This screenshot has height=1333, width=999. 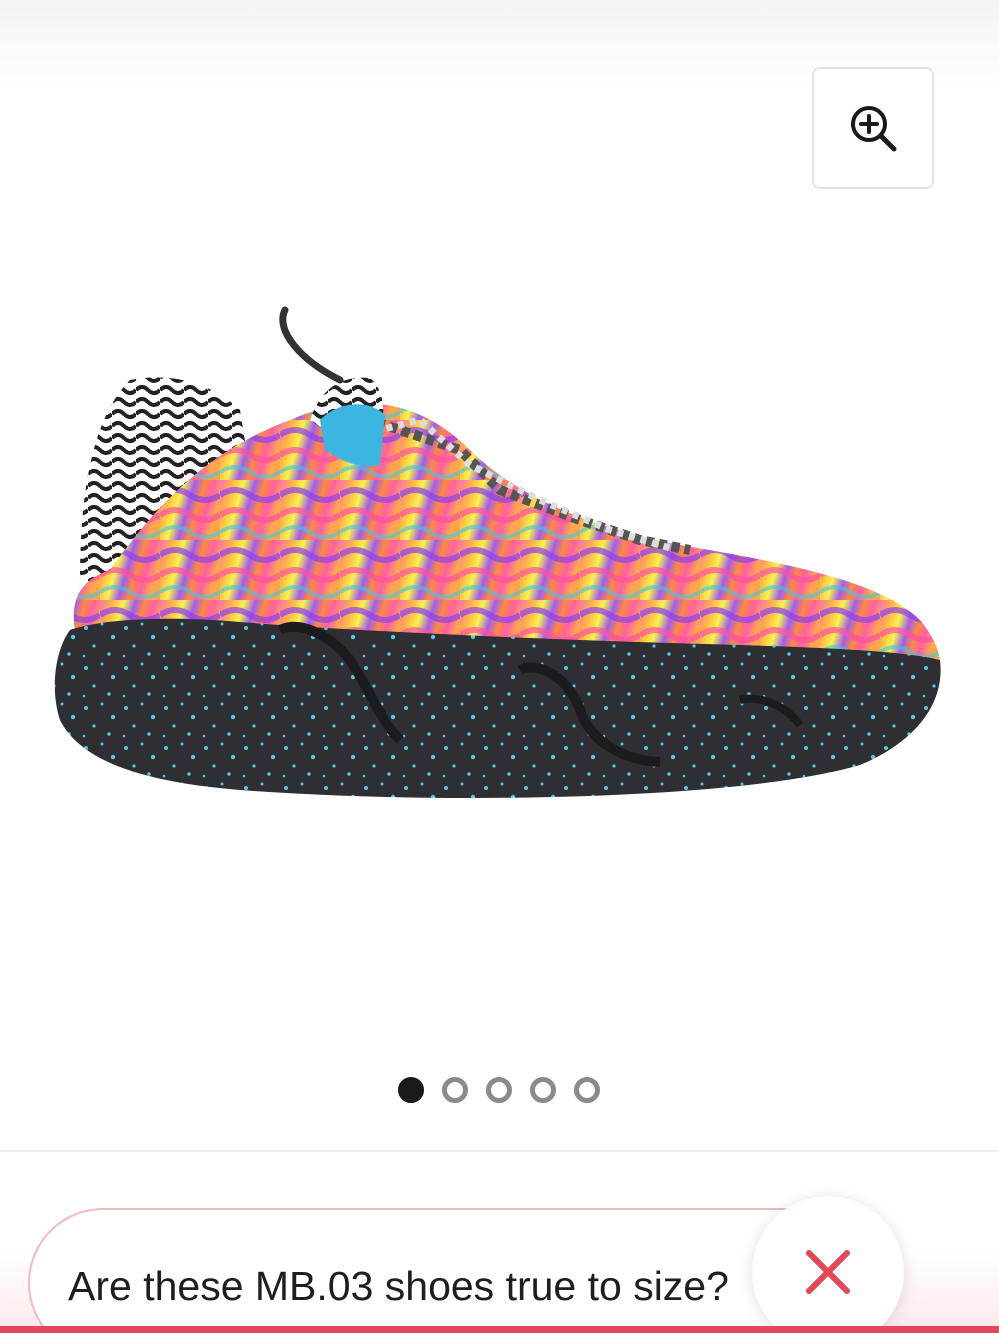 I want to click on close-icon, so click(x=828, y=1272).